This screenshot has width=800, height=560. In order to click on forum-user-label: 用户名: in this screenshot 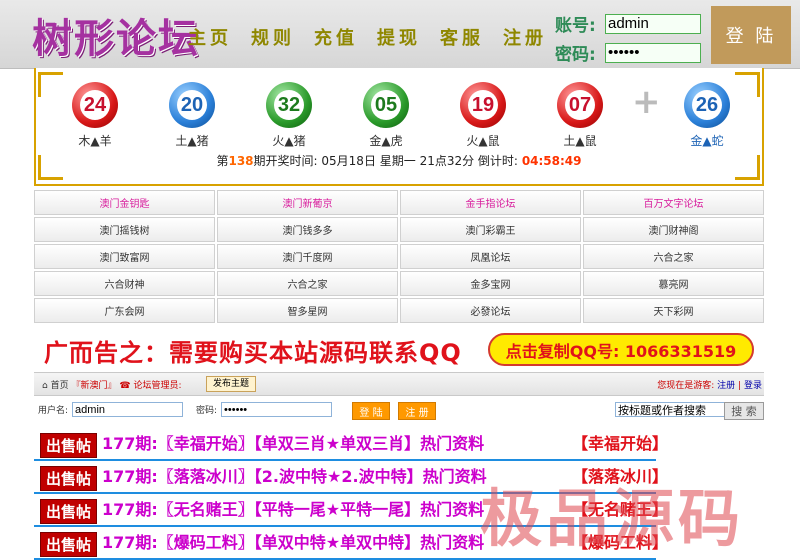, I will do `click(53, 411)`.